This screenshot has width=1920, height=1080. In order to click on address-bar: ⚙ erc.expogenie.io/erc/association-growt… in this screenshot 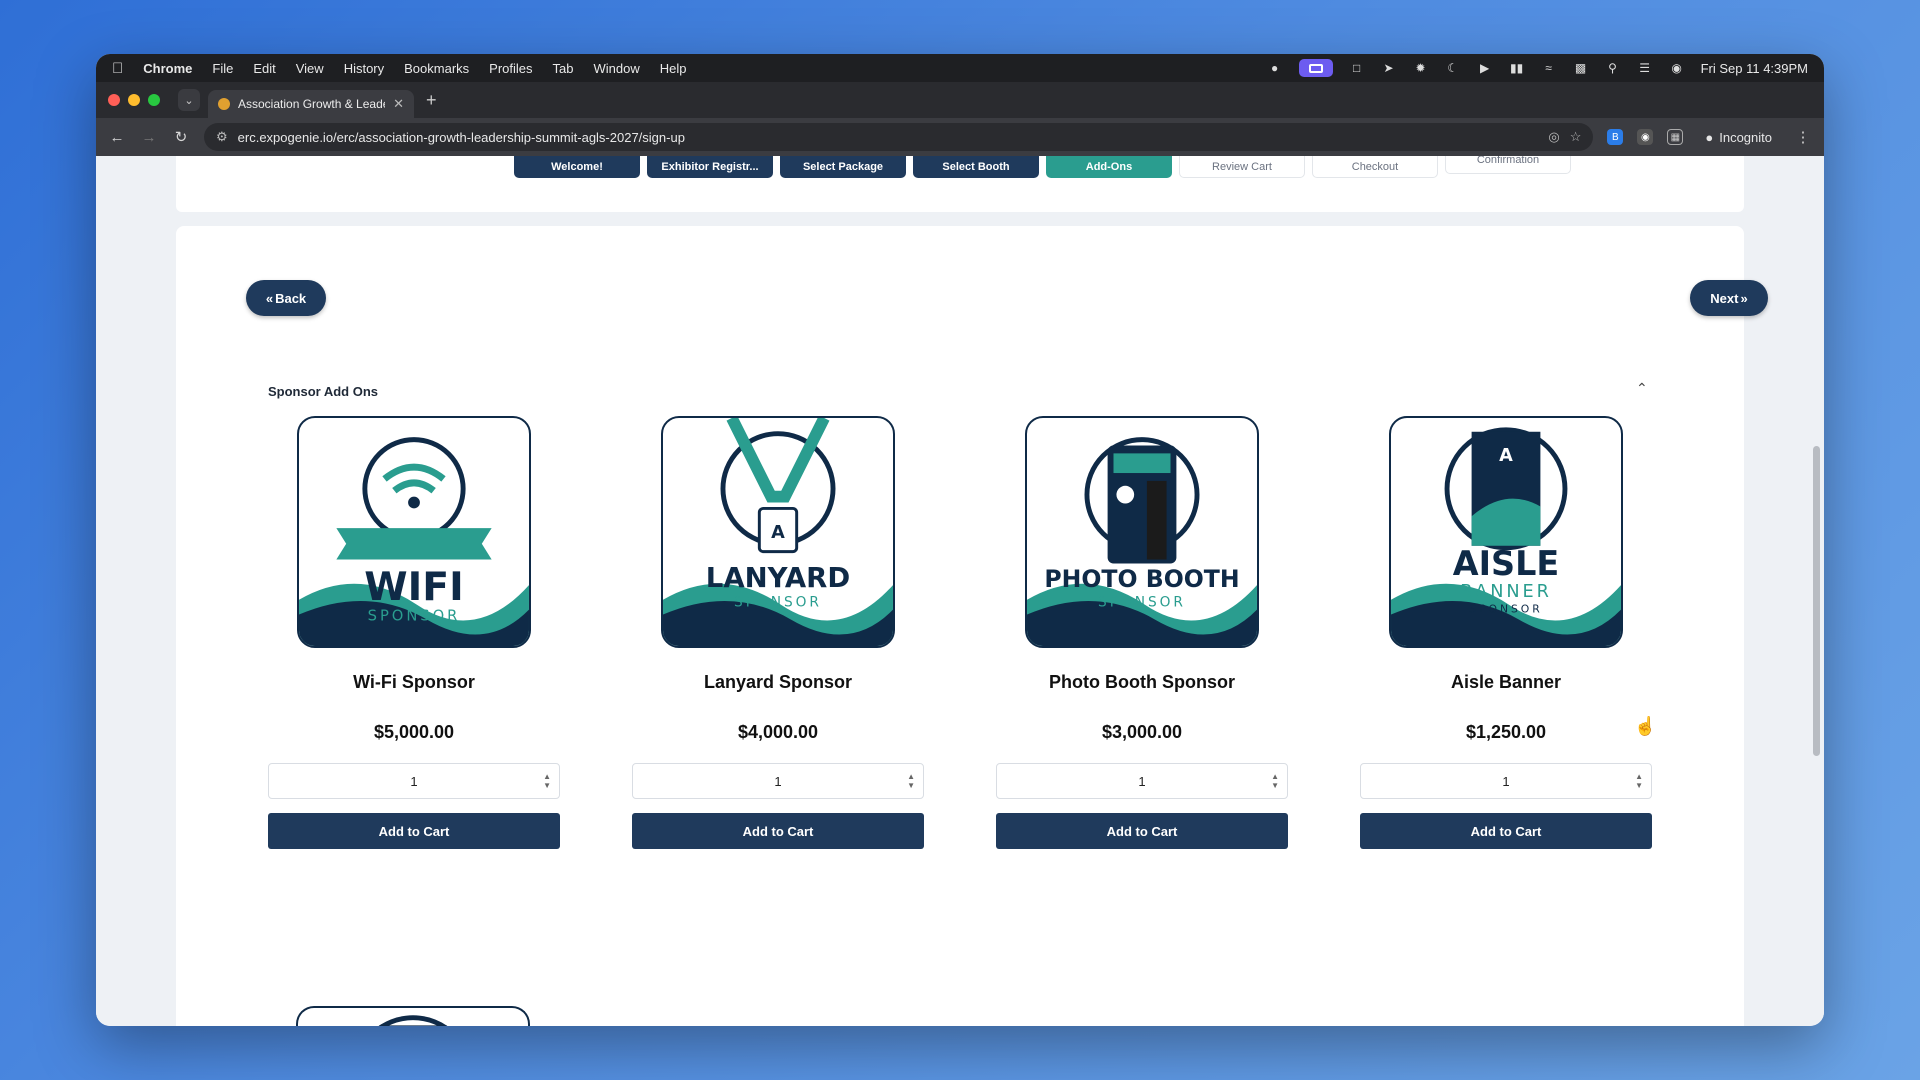, I will do `click(899, 137)`.